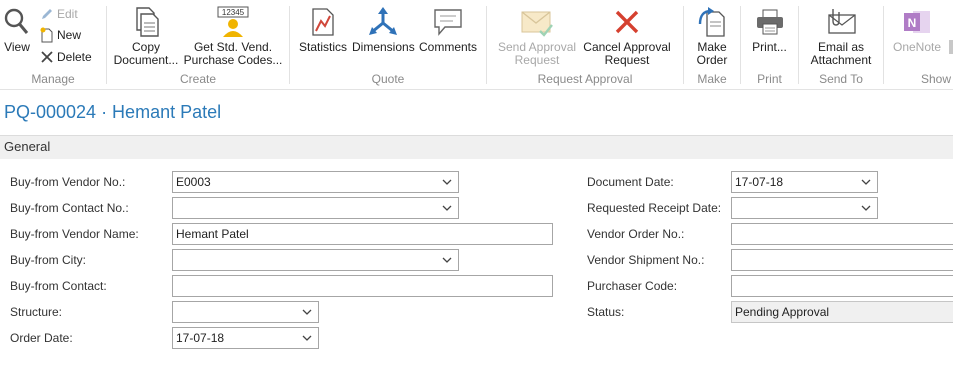 The height and width of the screenshot is (366, 953). Describe the element at coordinates (476, 147) in the screenshot. I see `general-section-header: General` at that location.